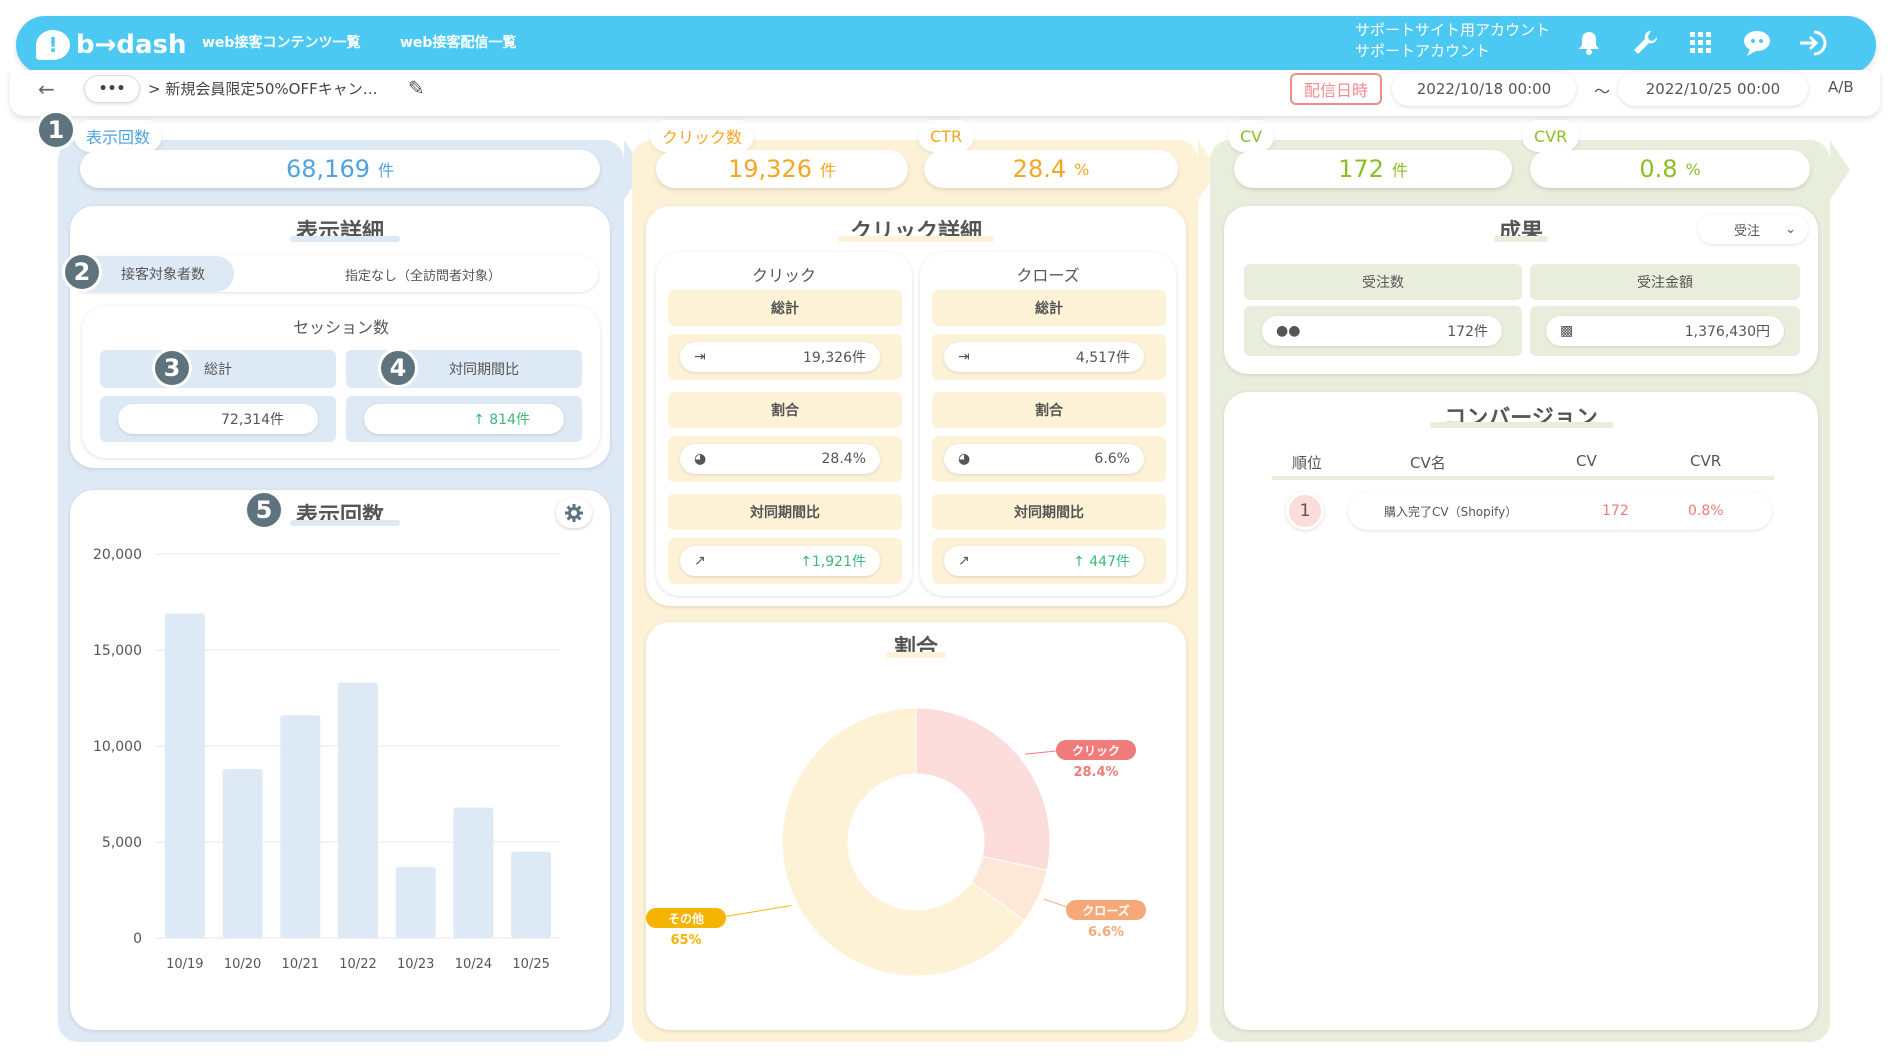 The height and width of the screenshot is (1063, 1890). I want to click on edit-pencil-icon: ✎, so click(416, 88).